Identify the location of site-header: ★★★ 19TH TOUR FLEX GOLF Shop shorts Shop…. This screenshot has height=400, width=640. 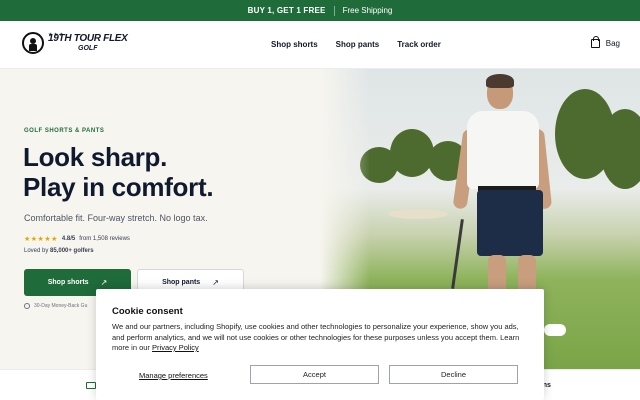
(320, 45).